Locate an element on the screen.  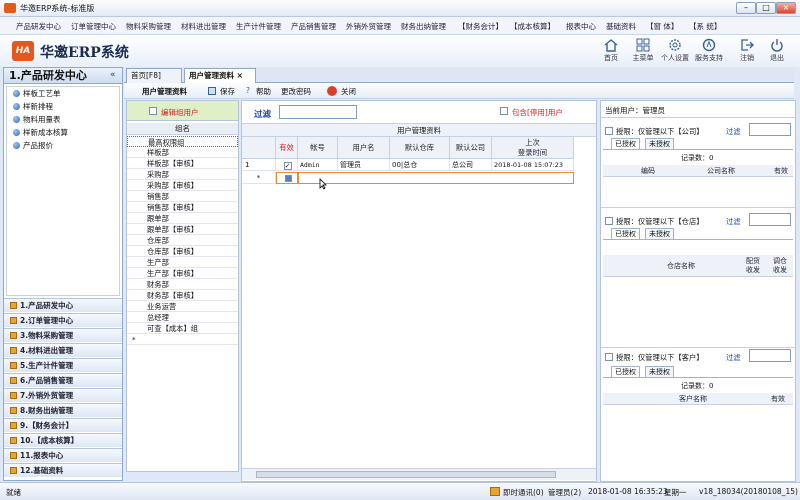
store-col-transfer: 调仓 收发 is located at coordinates (780, 266).